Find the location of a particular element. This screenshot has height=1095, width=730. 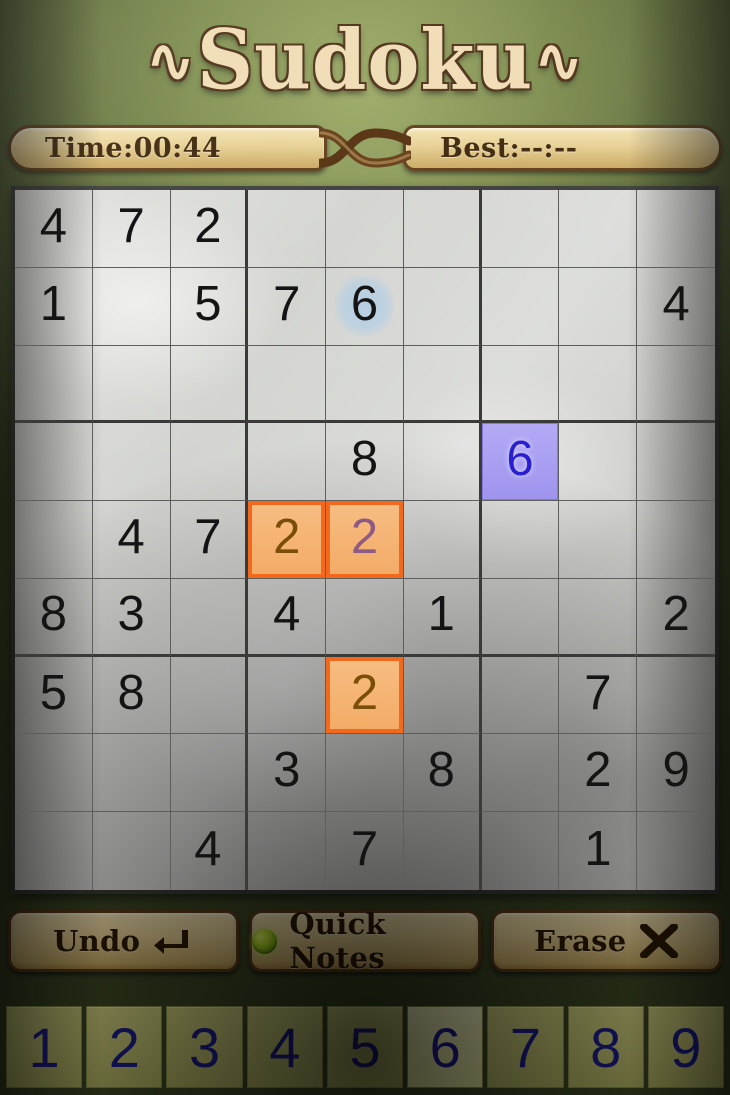

sudoku-cell-r1c9 is located at coordinates (676, 229).